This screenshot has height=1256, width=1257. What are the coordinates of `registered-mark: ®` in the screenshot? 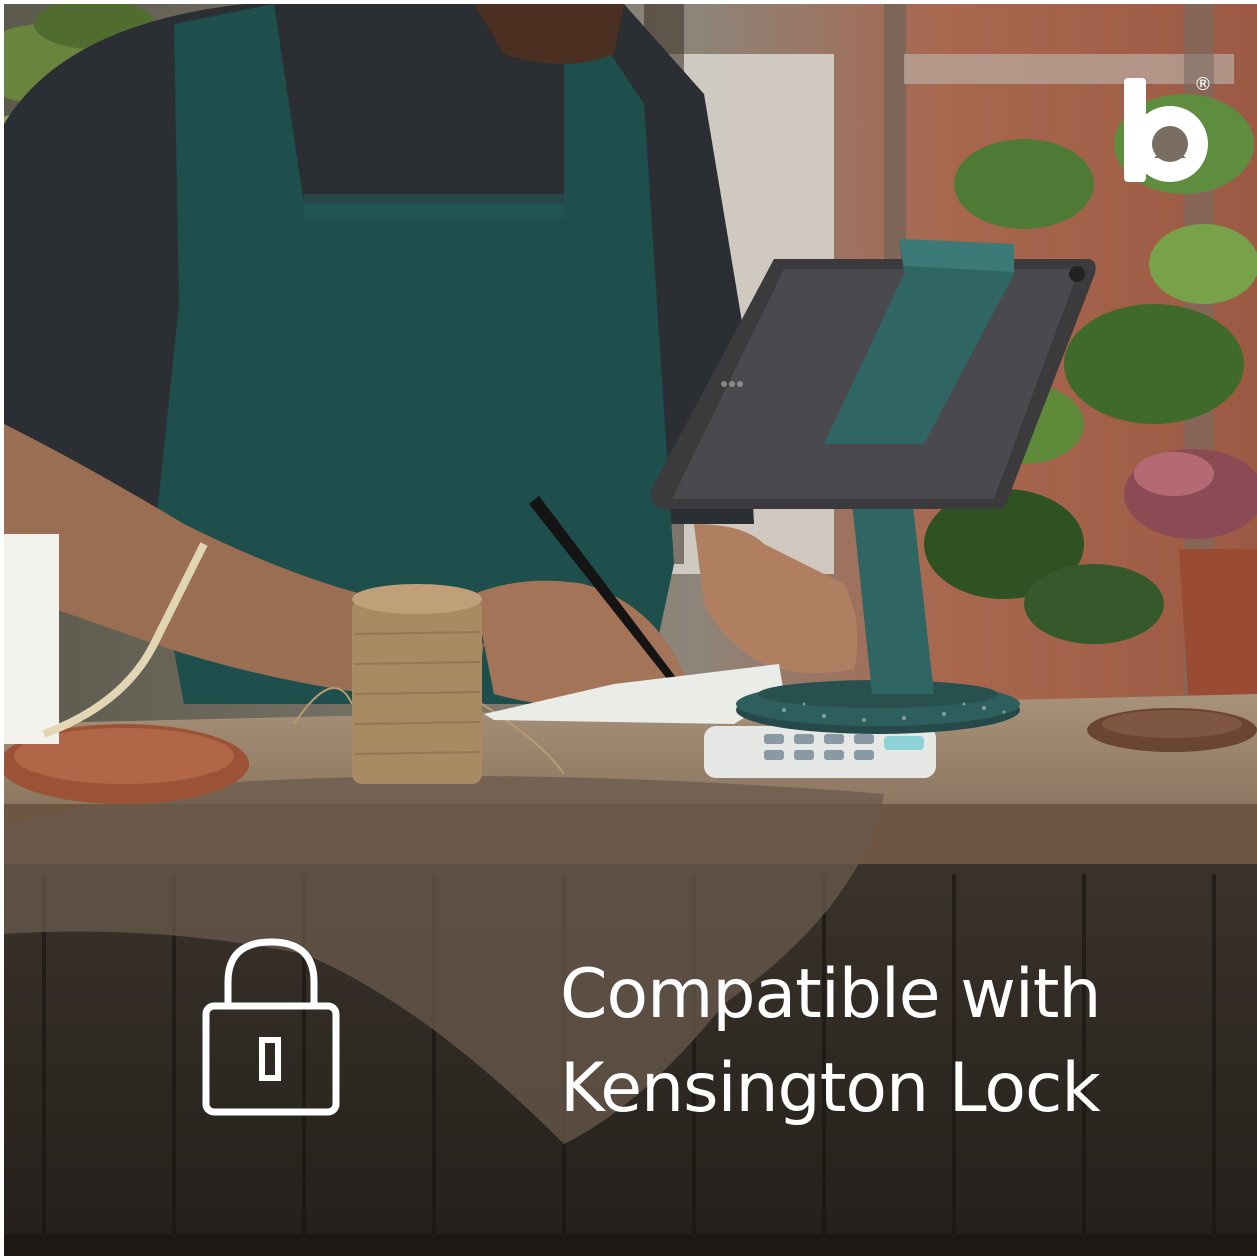 It's located at (1203, 84).